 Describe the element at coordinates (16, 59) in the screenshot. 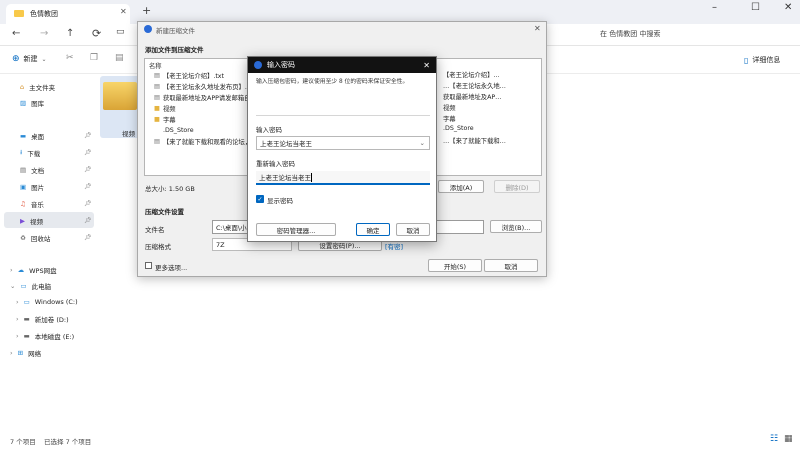

I see `plus-circle-icon: ⊕` at that location.